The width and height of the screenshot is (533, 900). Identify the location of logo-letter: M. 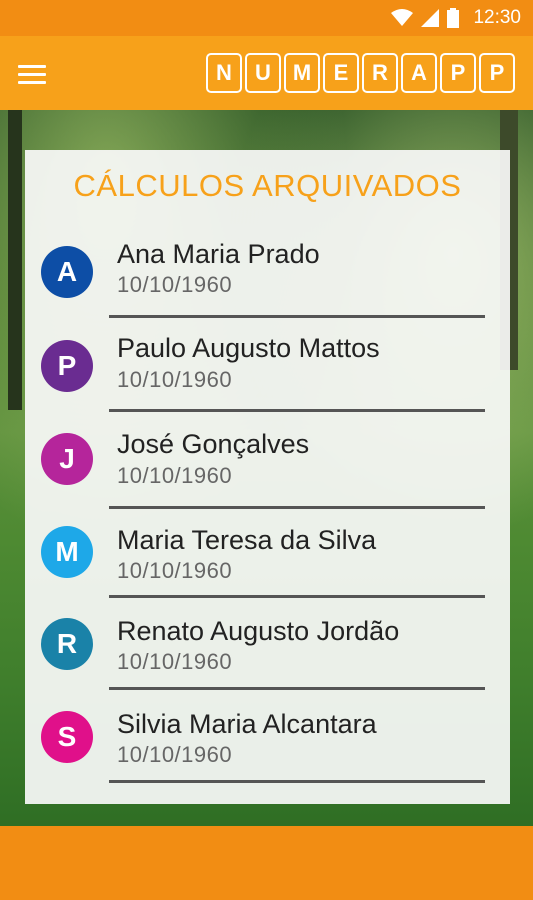
(302, 73).